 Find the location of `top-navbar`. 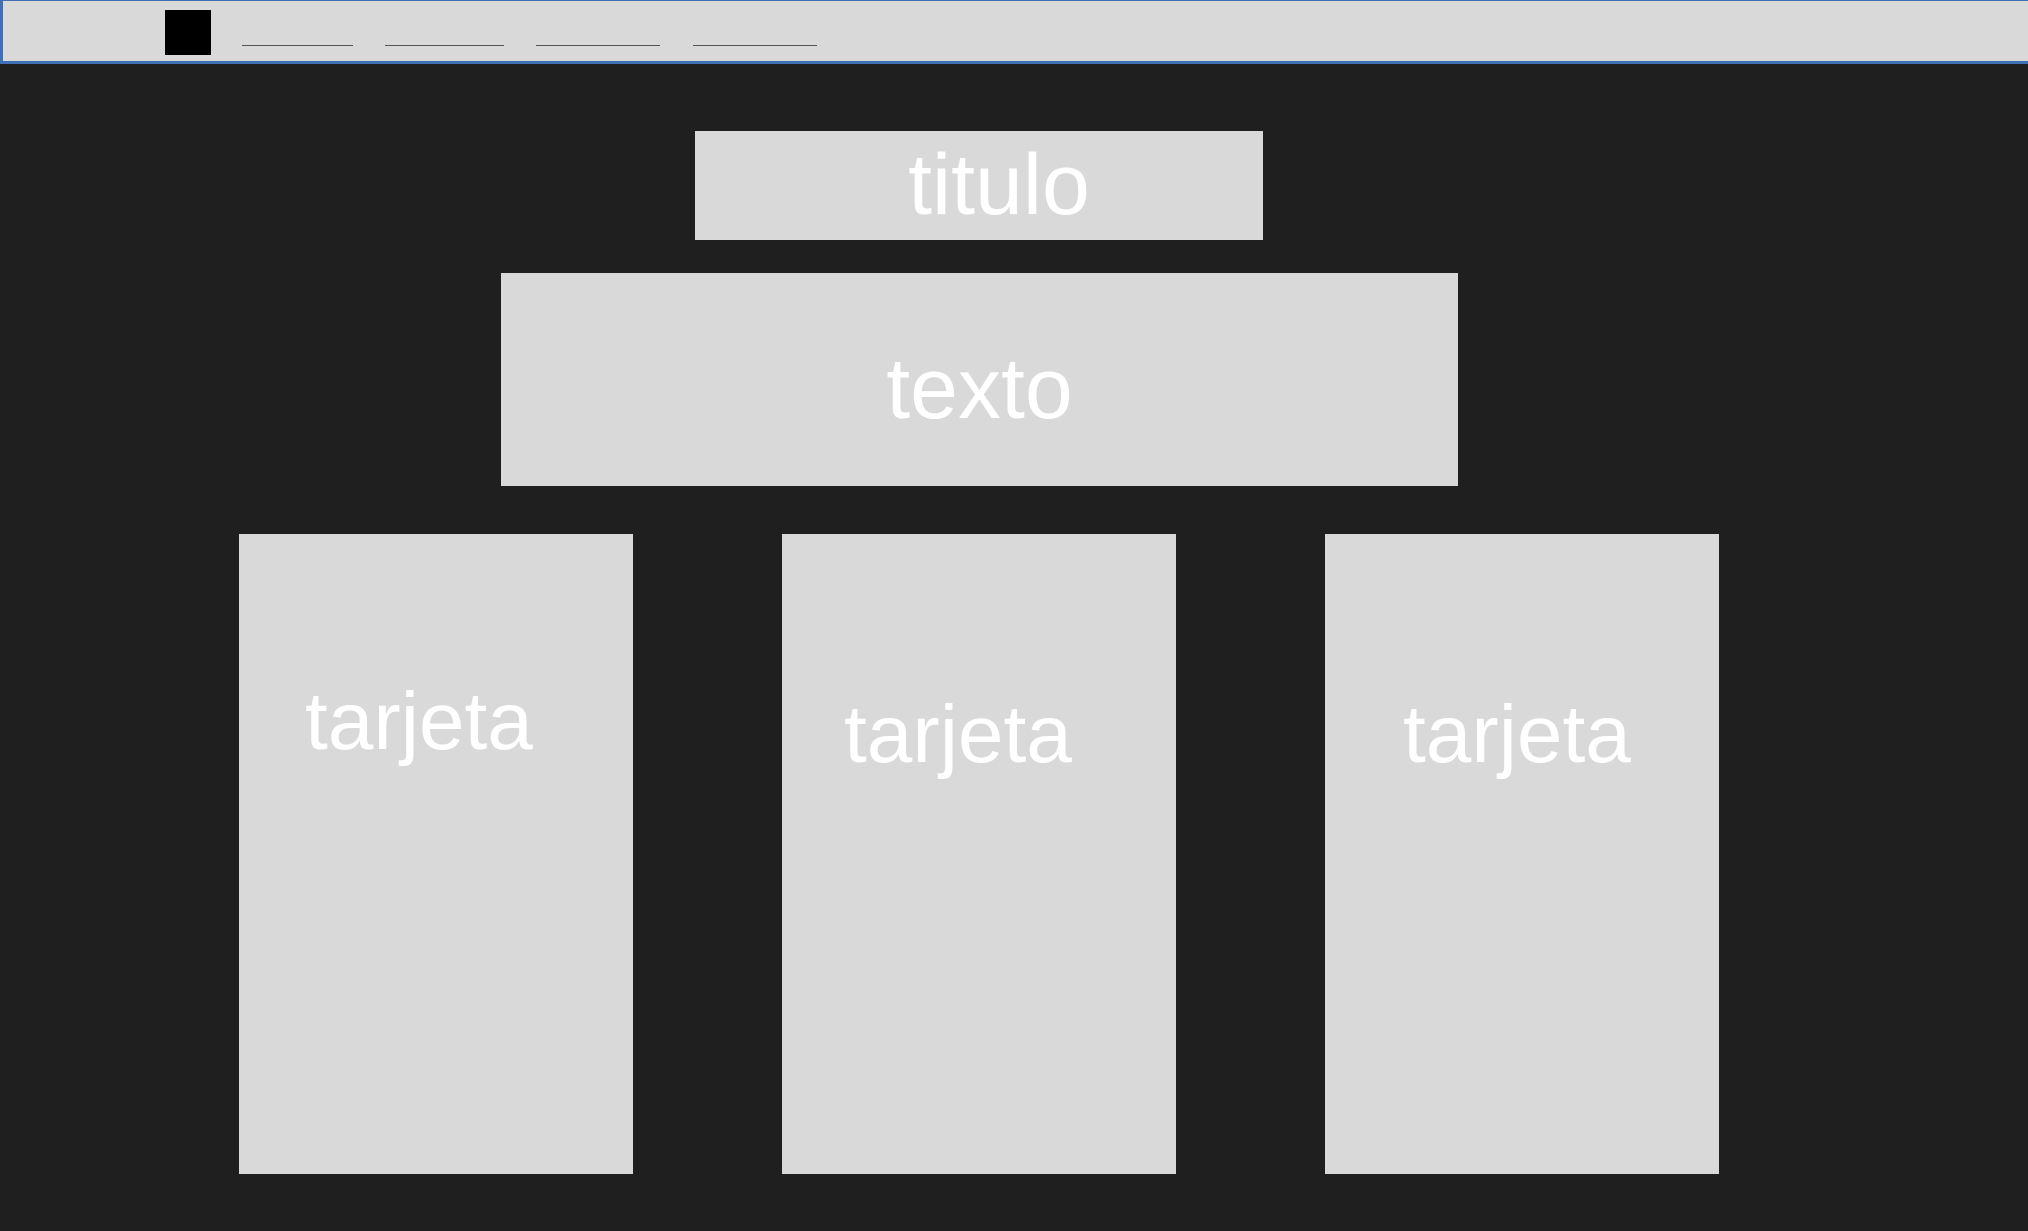

top-navbar is located at coordinates (1014, 32).